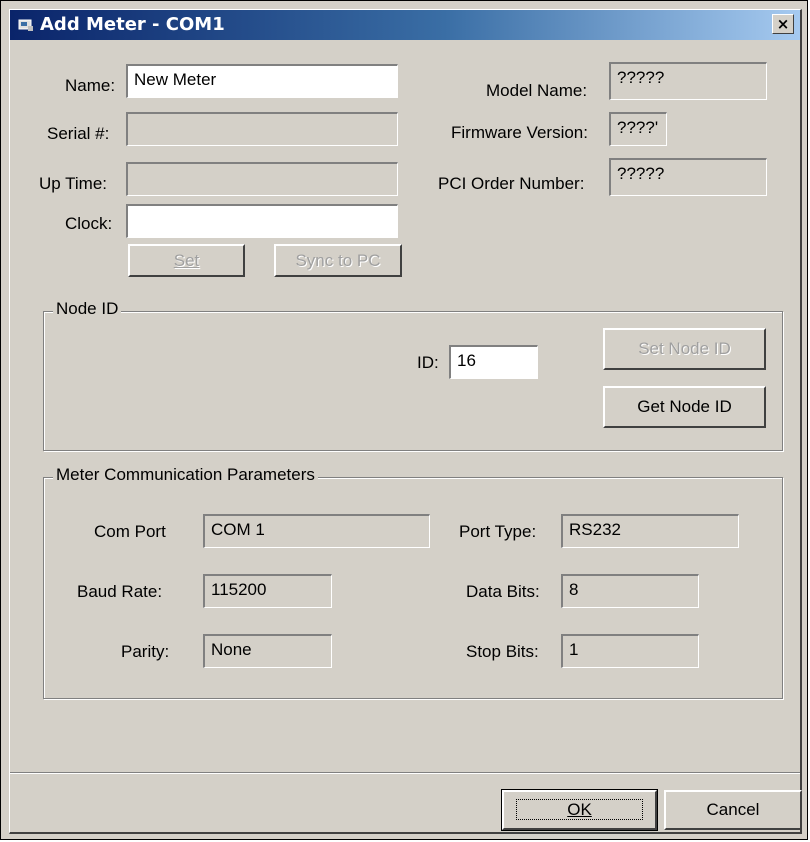 This screenshot has height=842, width=810. Describe the element at coordinates (90, 85) in the screenshot. I see `name-label: Name:` at that location.